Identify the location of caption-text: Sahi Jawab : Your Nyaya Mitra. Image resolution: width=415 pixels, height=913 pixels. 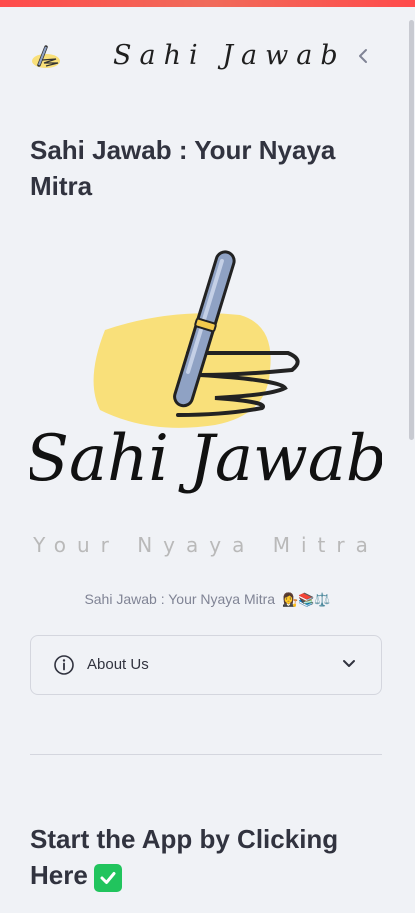
(180, 599).